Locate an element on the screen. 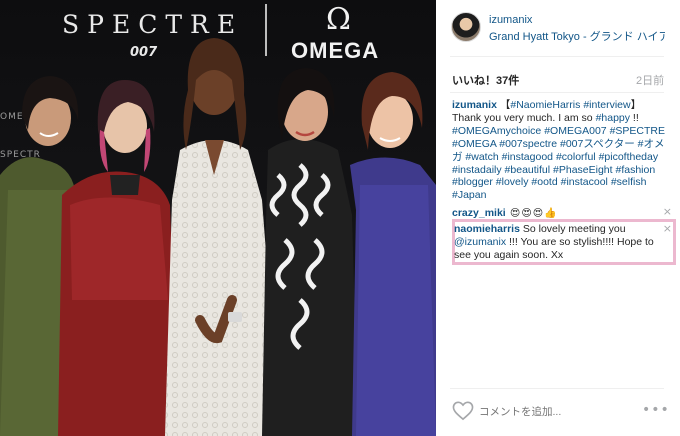  comment-text: So lovely meeting you is located at coordinates (572, 229).